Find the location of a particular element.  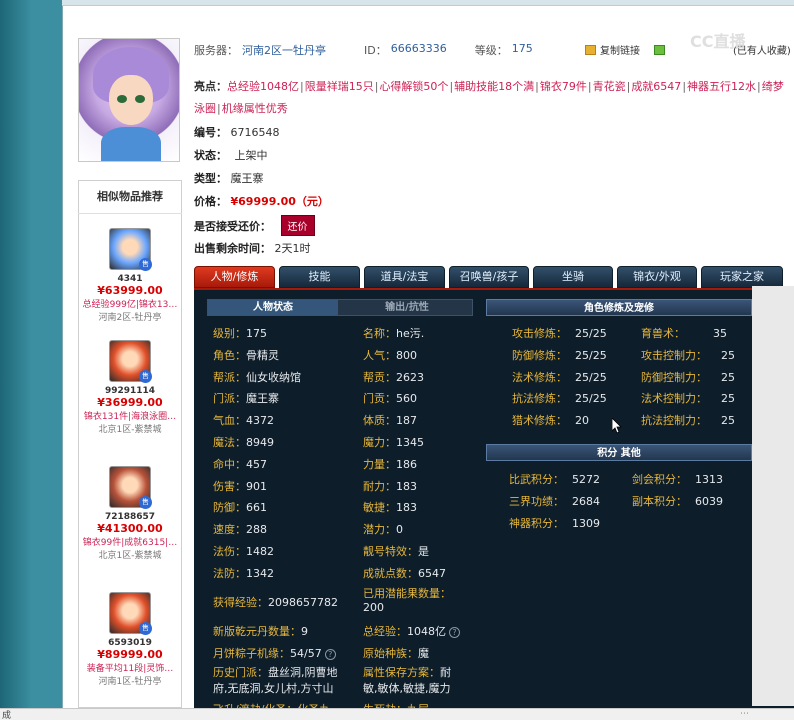

points-stat: 三界功绩： 2684 is located at coordinates (554, 501).